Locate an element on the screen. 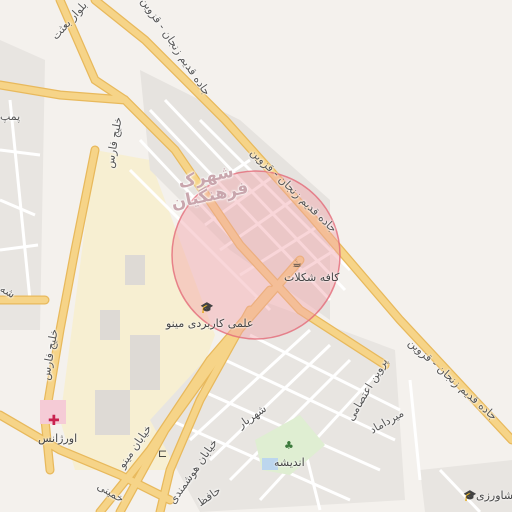  bed-icon: ⊏ is located at coordinates (162, 453).